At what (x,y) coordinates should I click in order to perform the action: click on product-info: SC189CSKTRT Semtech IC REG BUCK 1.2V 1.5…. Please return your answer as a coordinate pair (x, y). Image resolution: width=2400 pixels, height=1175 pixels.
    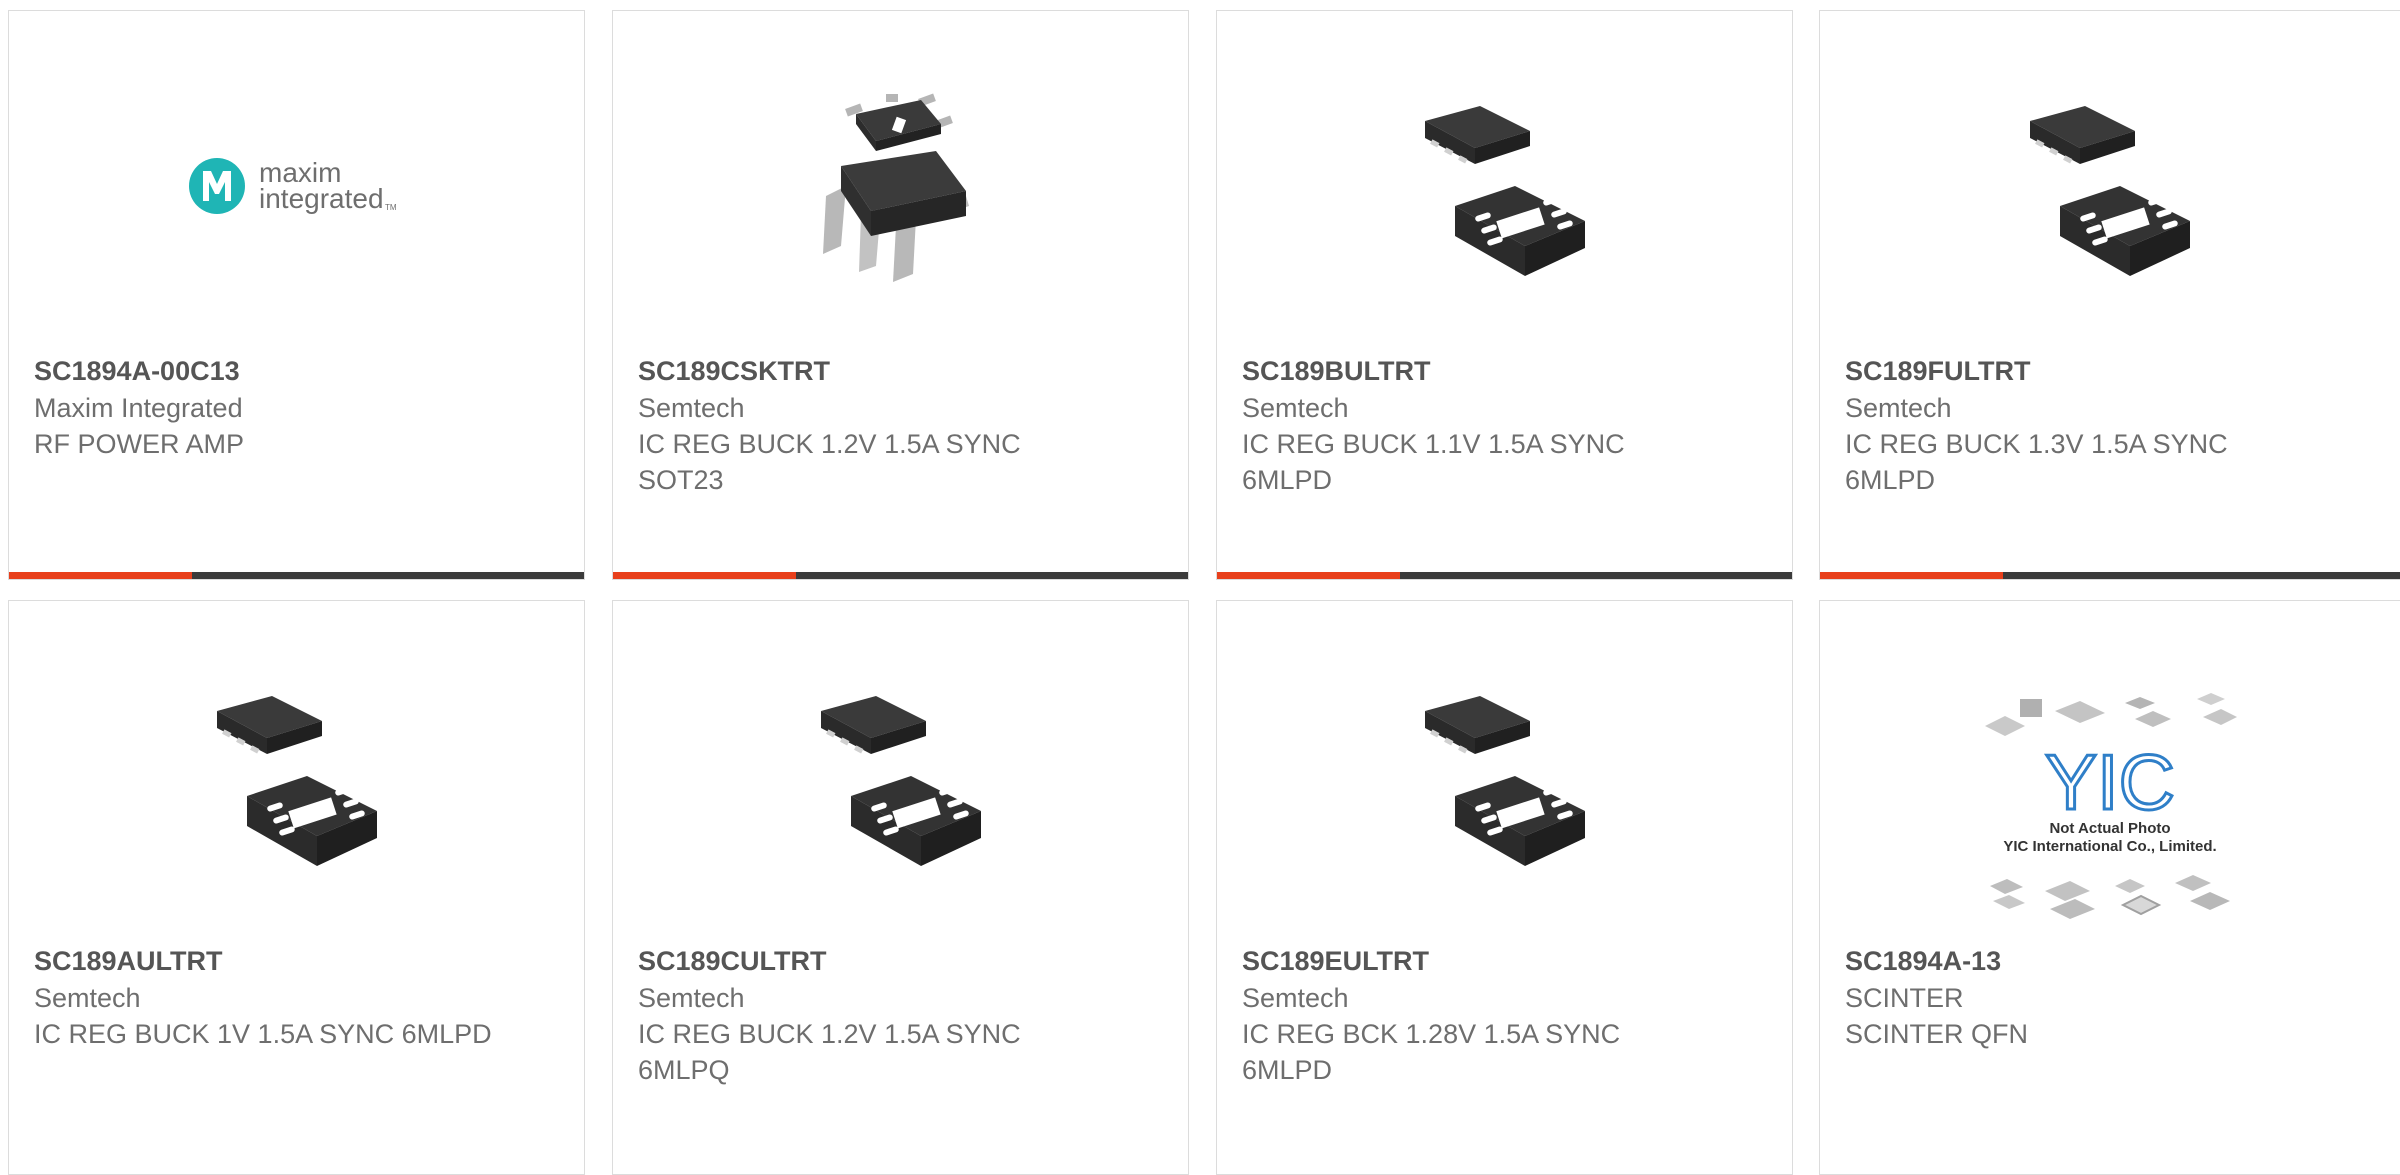
    Looking at the image, I should click on (903, 425).